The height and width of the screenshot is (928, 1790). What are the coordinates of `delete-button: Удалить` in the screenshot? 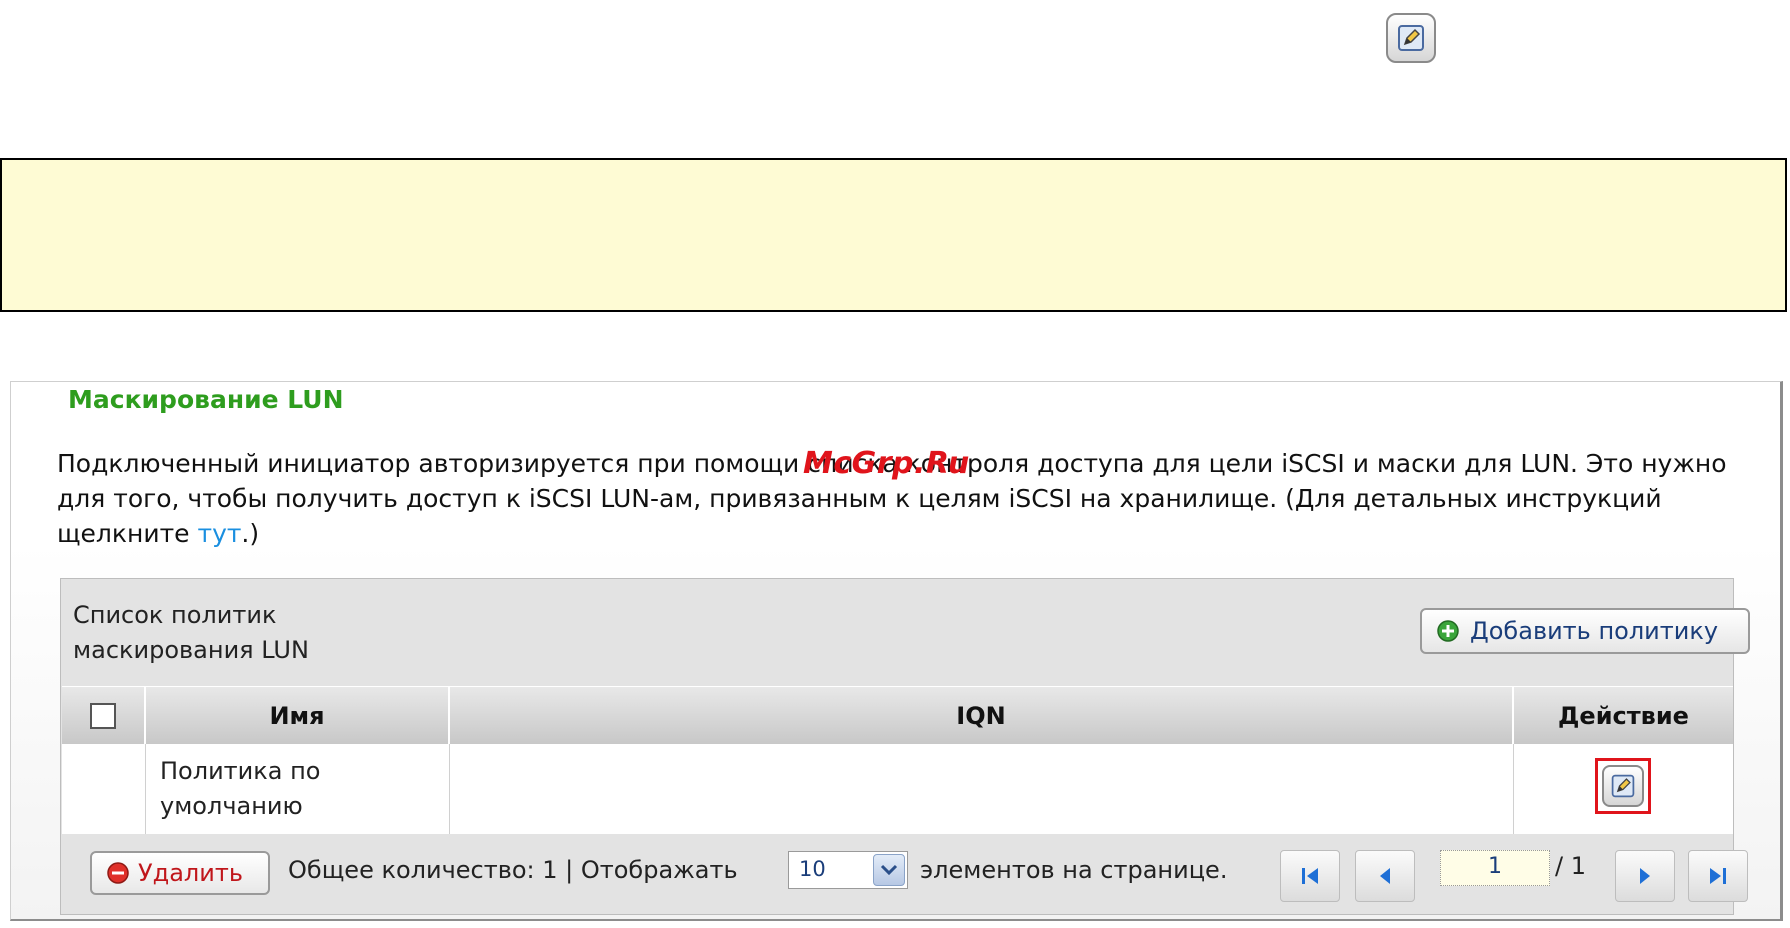 It's located at (180, 873).